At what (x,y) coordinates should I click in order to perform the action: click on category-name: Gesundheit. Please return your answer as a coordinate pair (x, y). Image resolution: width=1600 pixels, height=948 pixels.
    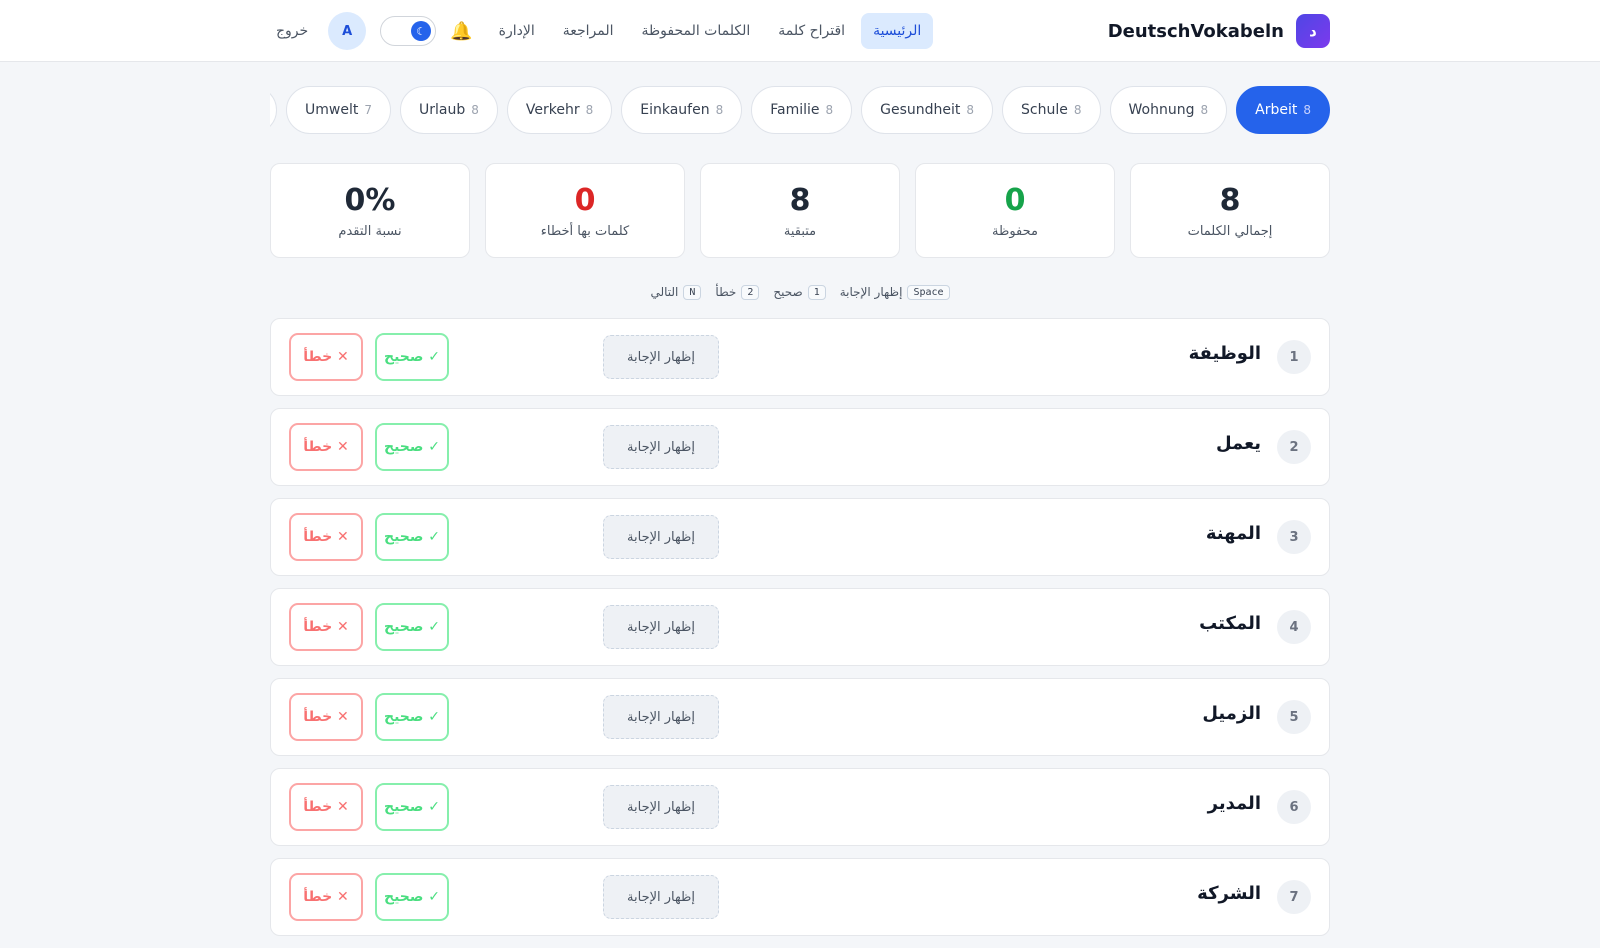
    Looking at the image, I should click on (920, 110).